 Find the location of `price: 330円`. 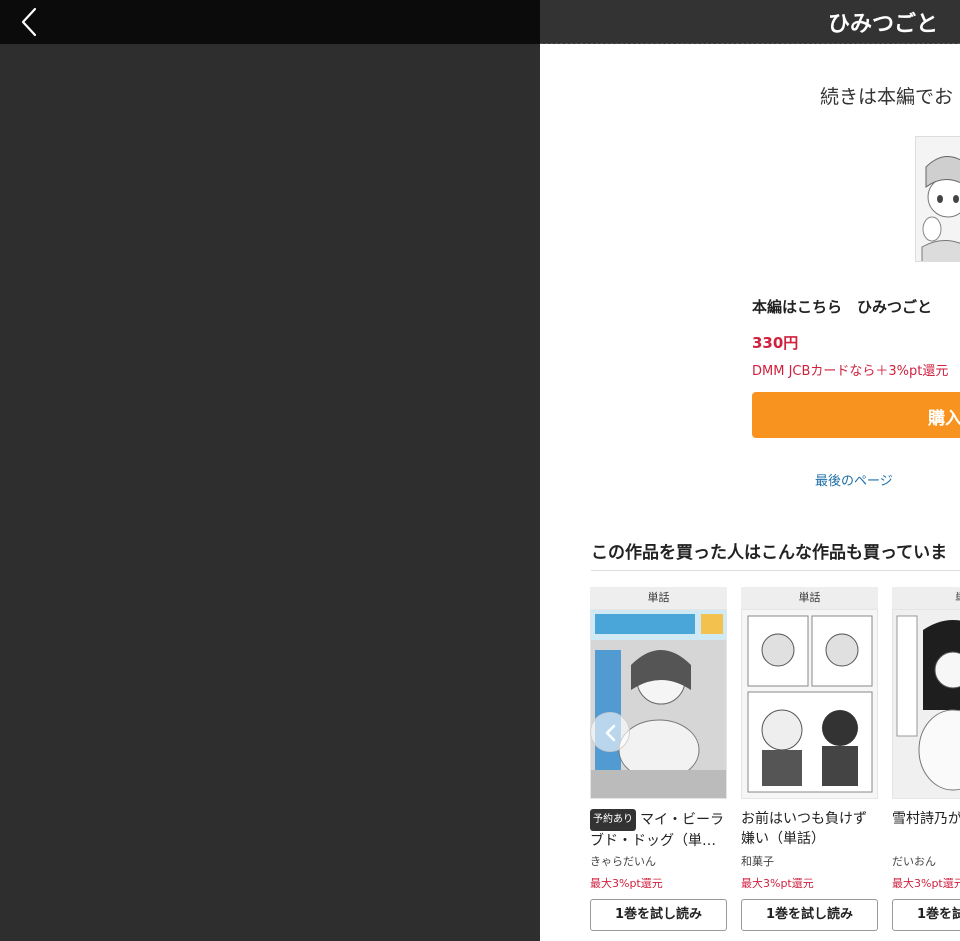

price: 330円 is located at coordinates (775, 343).